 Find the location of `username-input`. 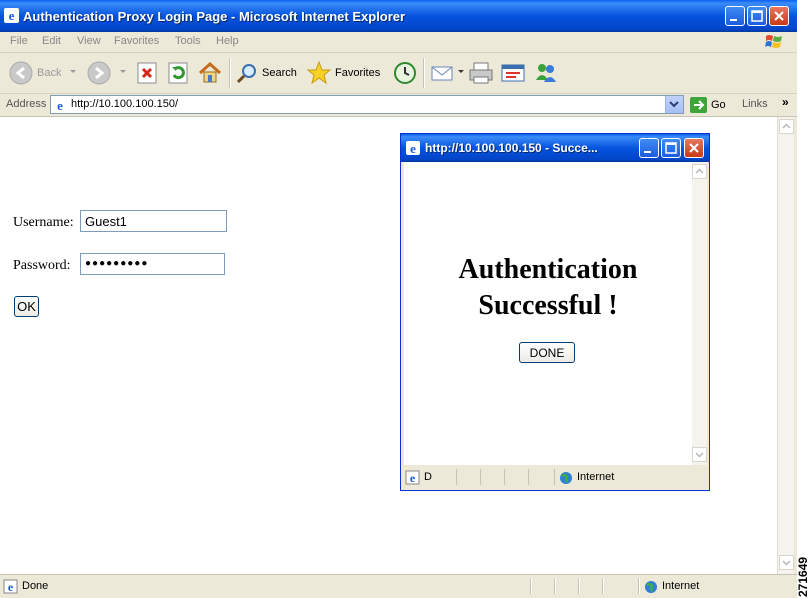

username-input is located at coordinates (153, 221).